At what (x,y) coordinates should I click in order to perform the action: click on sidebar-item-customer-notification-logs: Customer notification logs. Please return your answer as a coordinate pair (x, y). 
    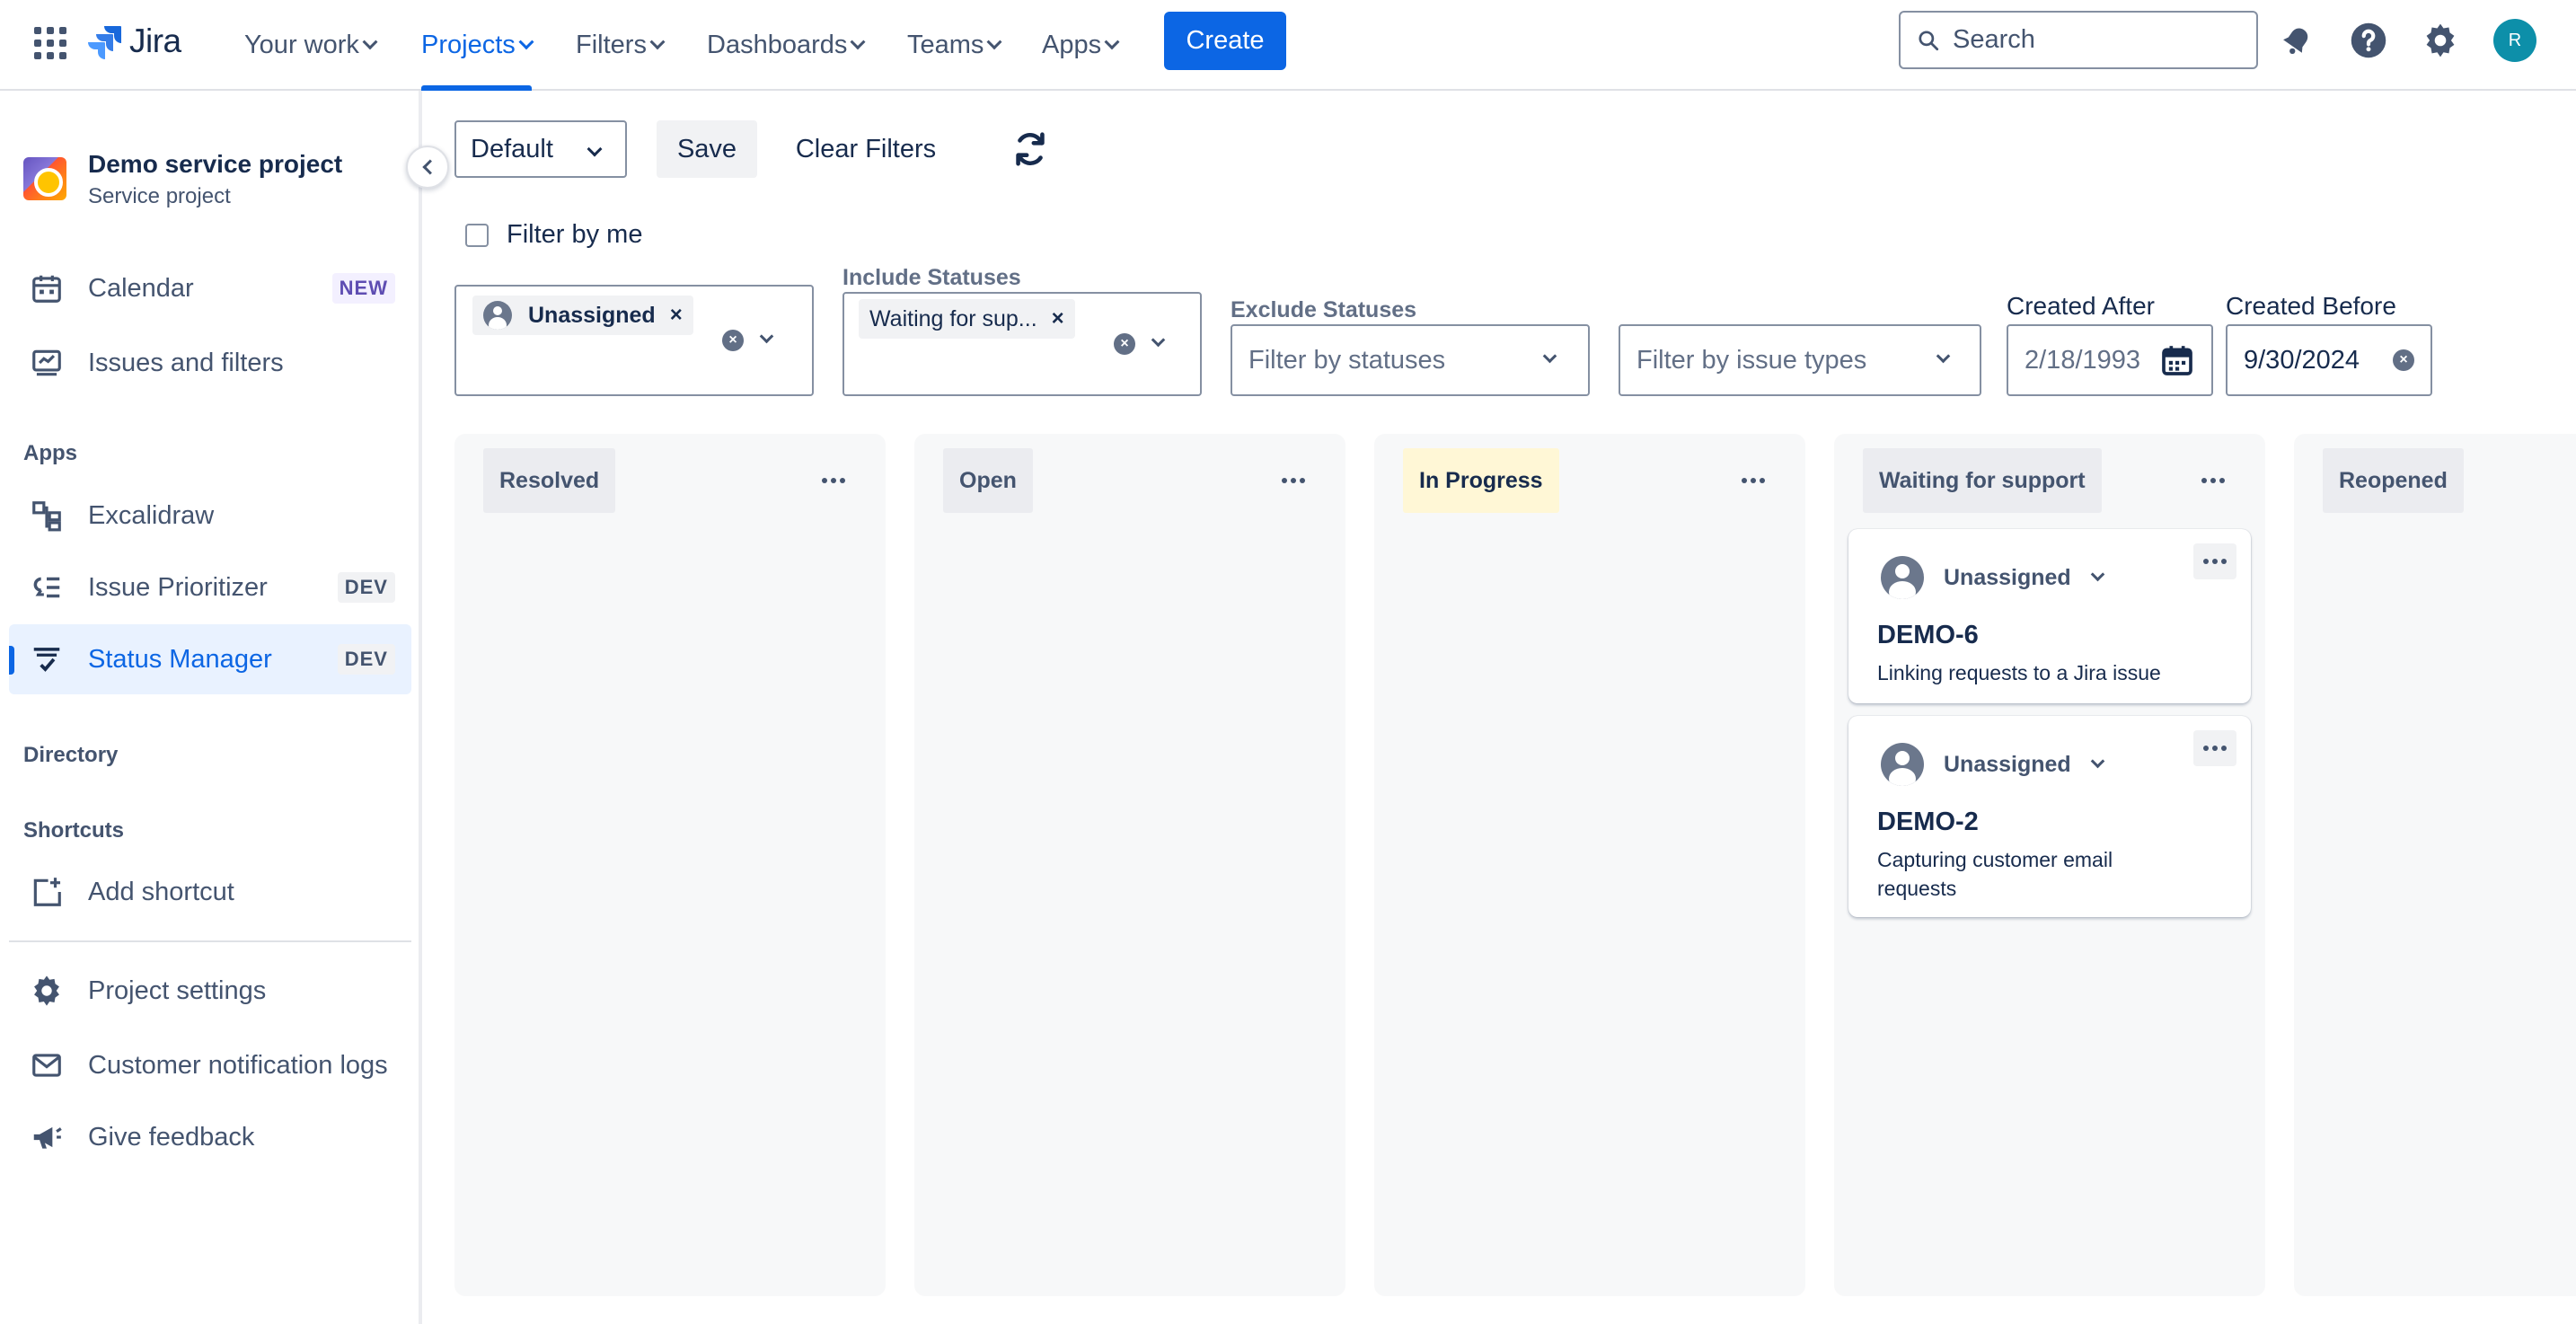
    Looking at the image, I should click on (210, 1065).